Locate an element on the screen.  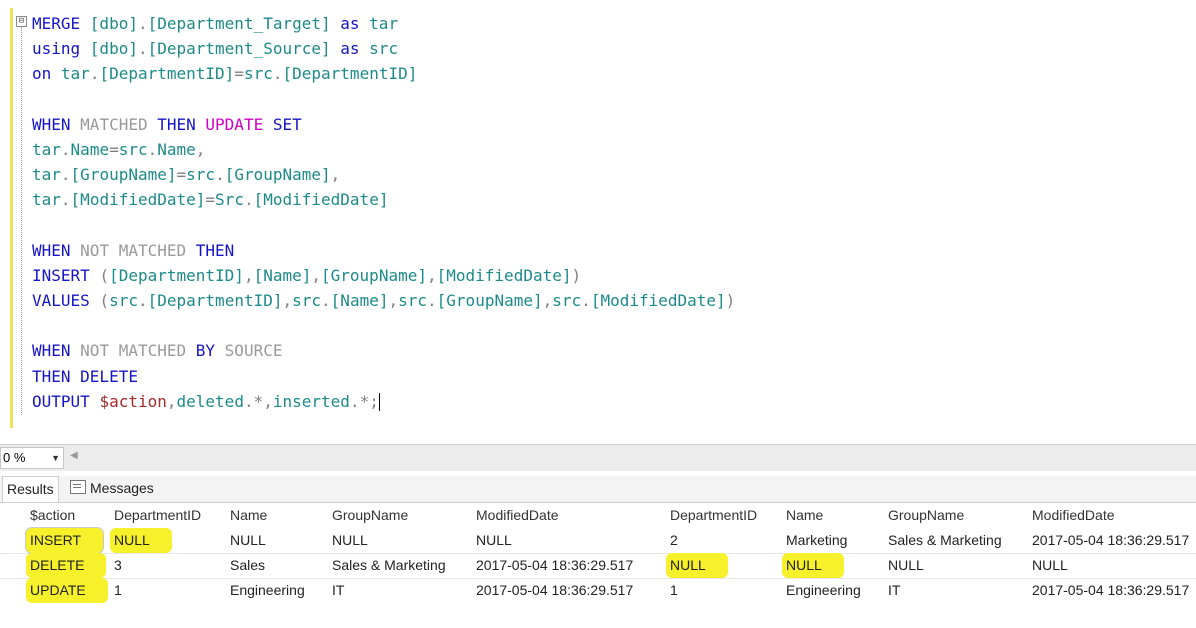
code-token: Name is located at coordinates (176, 149).